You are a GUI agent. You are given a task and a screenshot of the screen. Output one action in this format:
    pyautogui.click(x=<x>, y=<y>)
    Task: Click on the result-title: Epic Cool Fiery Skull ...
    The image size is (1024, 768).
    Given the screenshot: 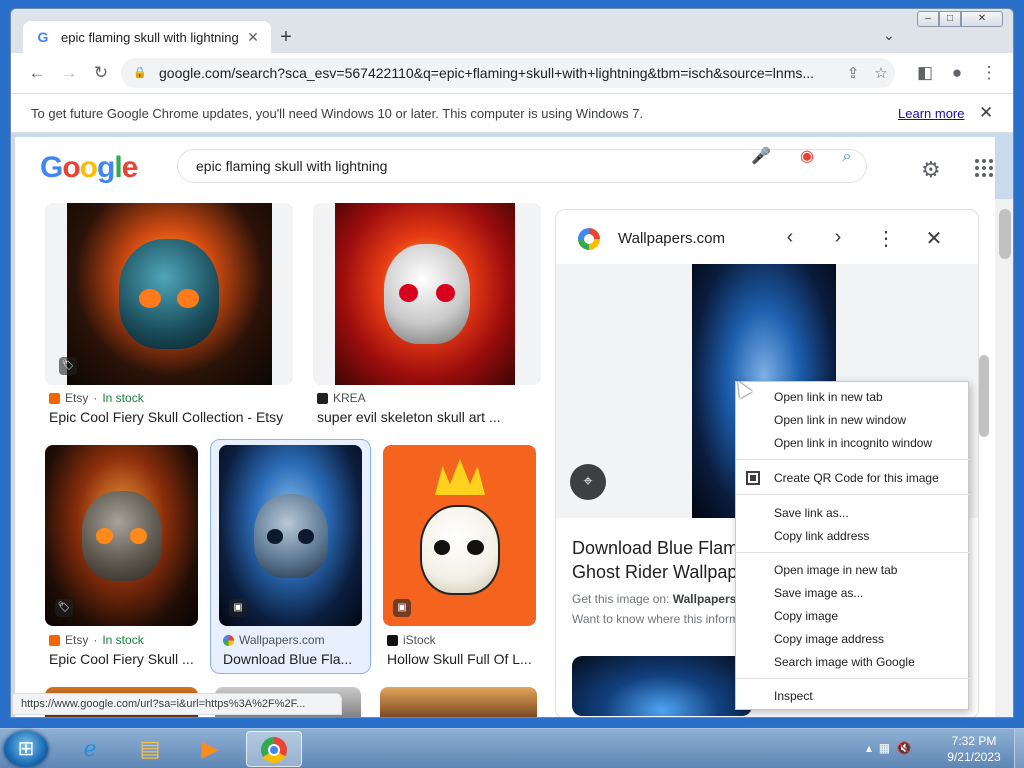 What is the action you would take?
    pyautogui.click(x=124, y=659)
    